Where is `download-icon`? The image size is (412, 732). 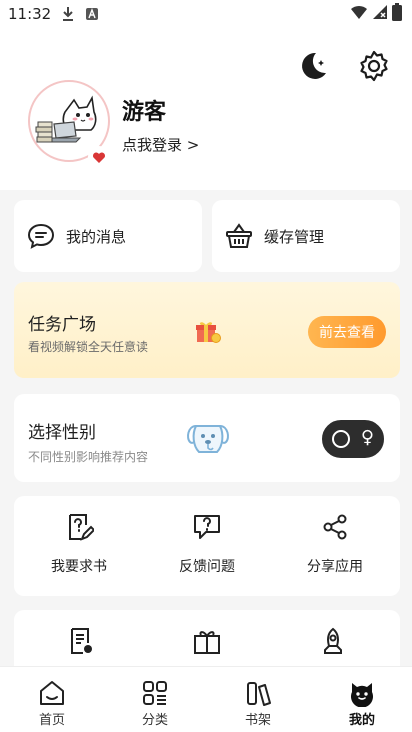
download-icon is located at coordinates (68, 14).